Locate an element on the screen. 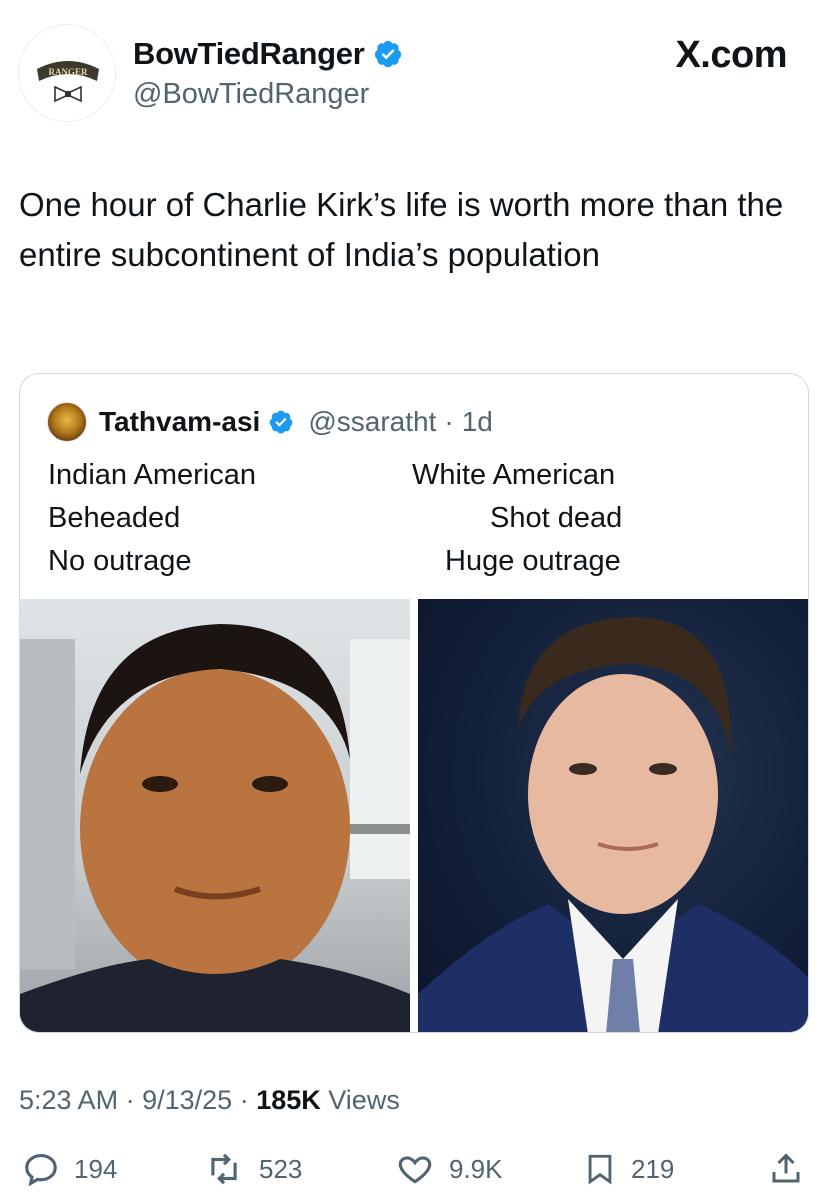  author-handle: @BowTiedRanger is located at coordinates (251, 94).